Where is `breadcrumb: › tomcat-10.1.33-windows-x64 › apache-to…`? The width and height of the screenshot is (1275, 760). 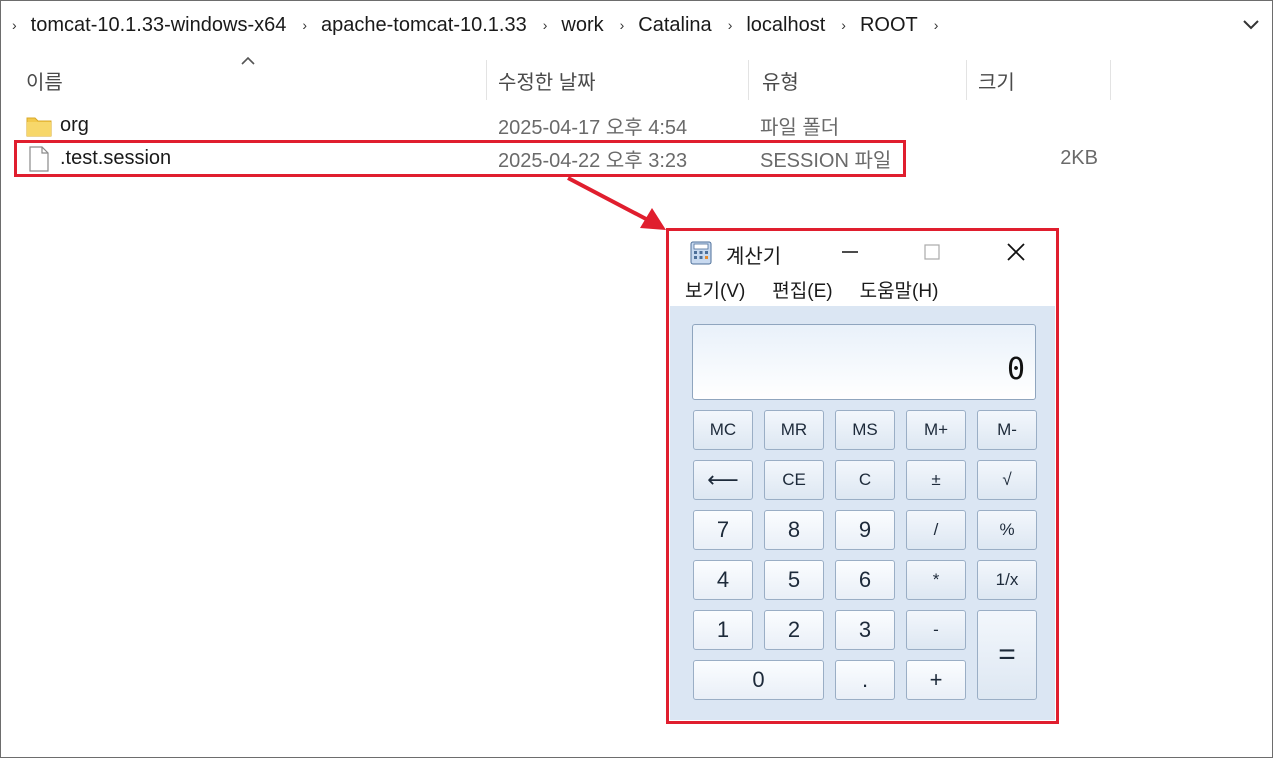 breadcrumb: › tomcat-10.1.33-windows-x64 › apache-to… is located at coordinates (482, 25).